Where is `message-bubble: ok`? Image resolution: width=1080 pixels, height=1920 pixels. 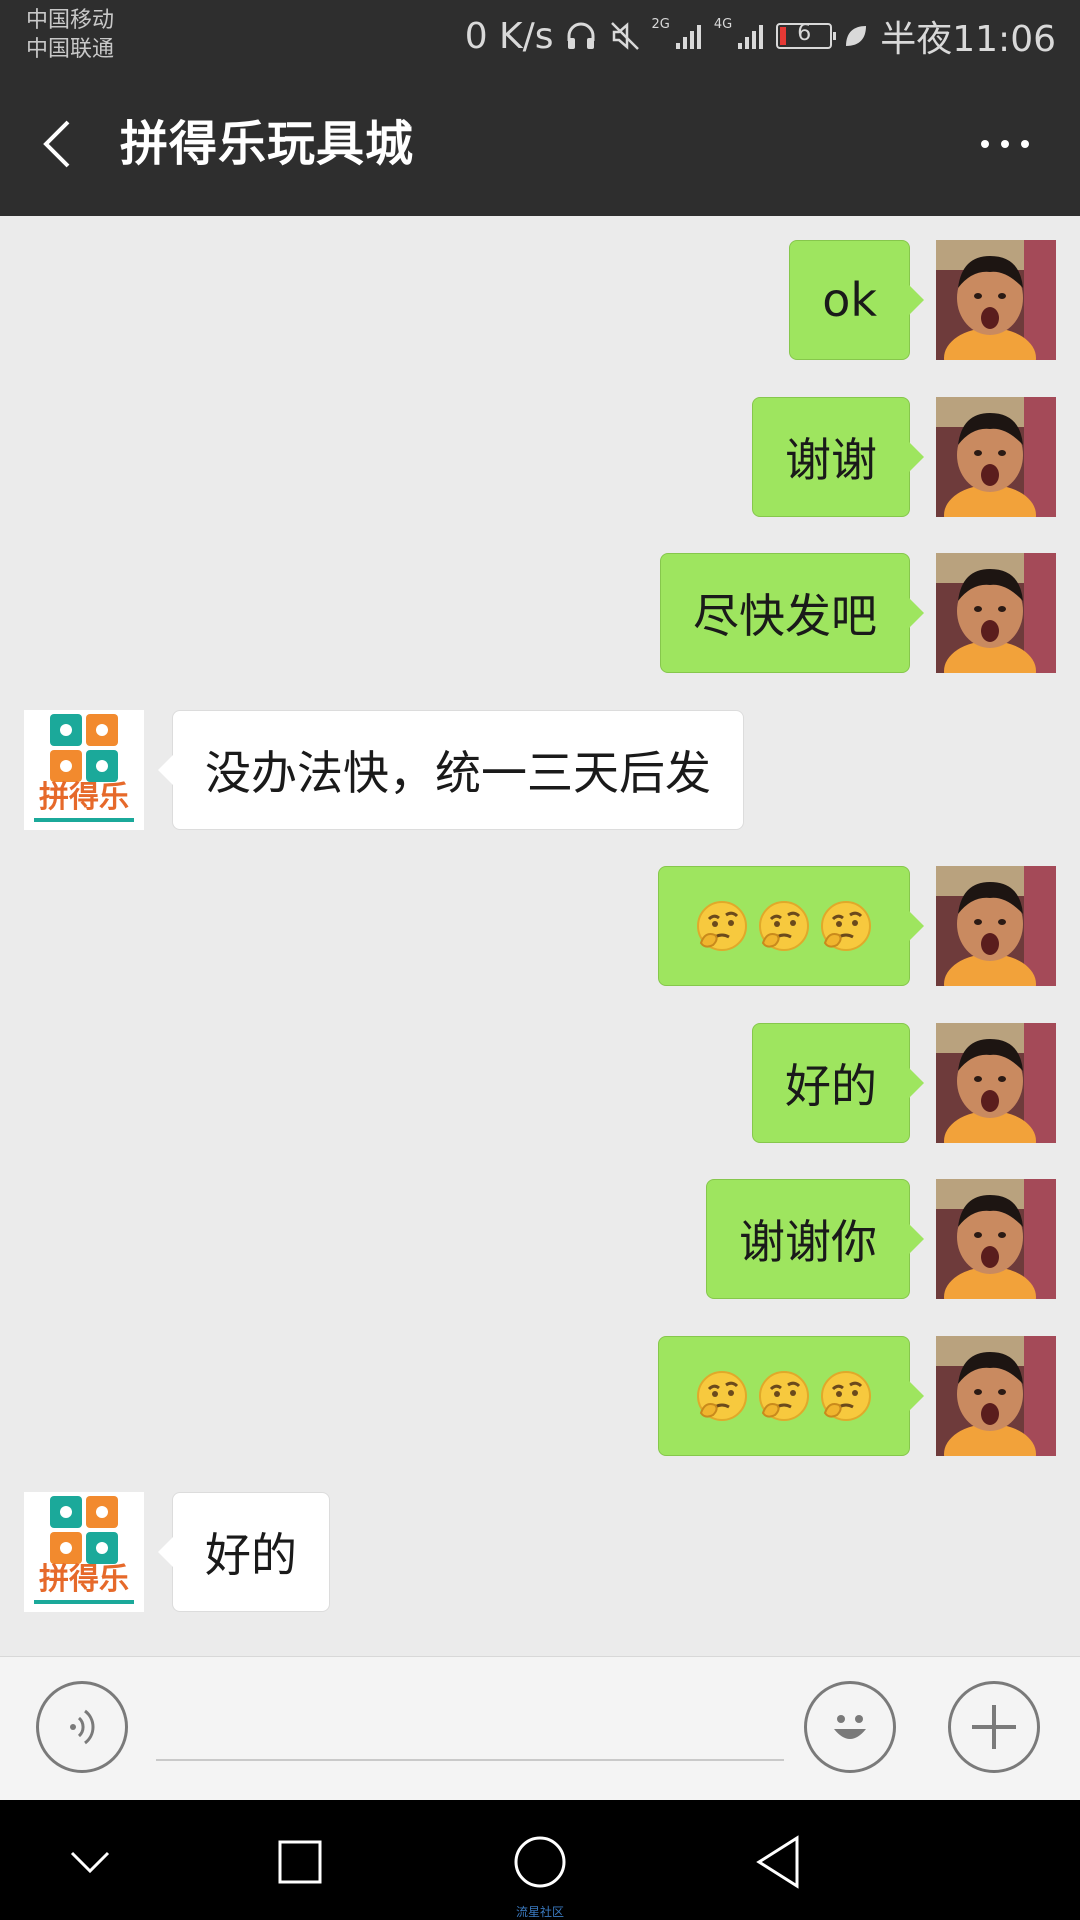 message-bubble: ok is located at coordinates (856, 300).